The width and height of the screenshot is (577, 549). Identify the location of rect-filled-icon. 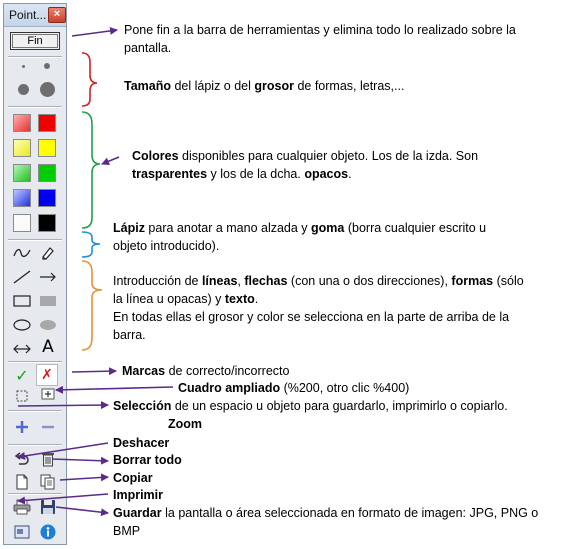
(48, 301).